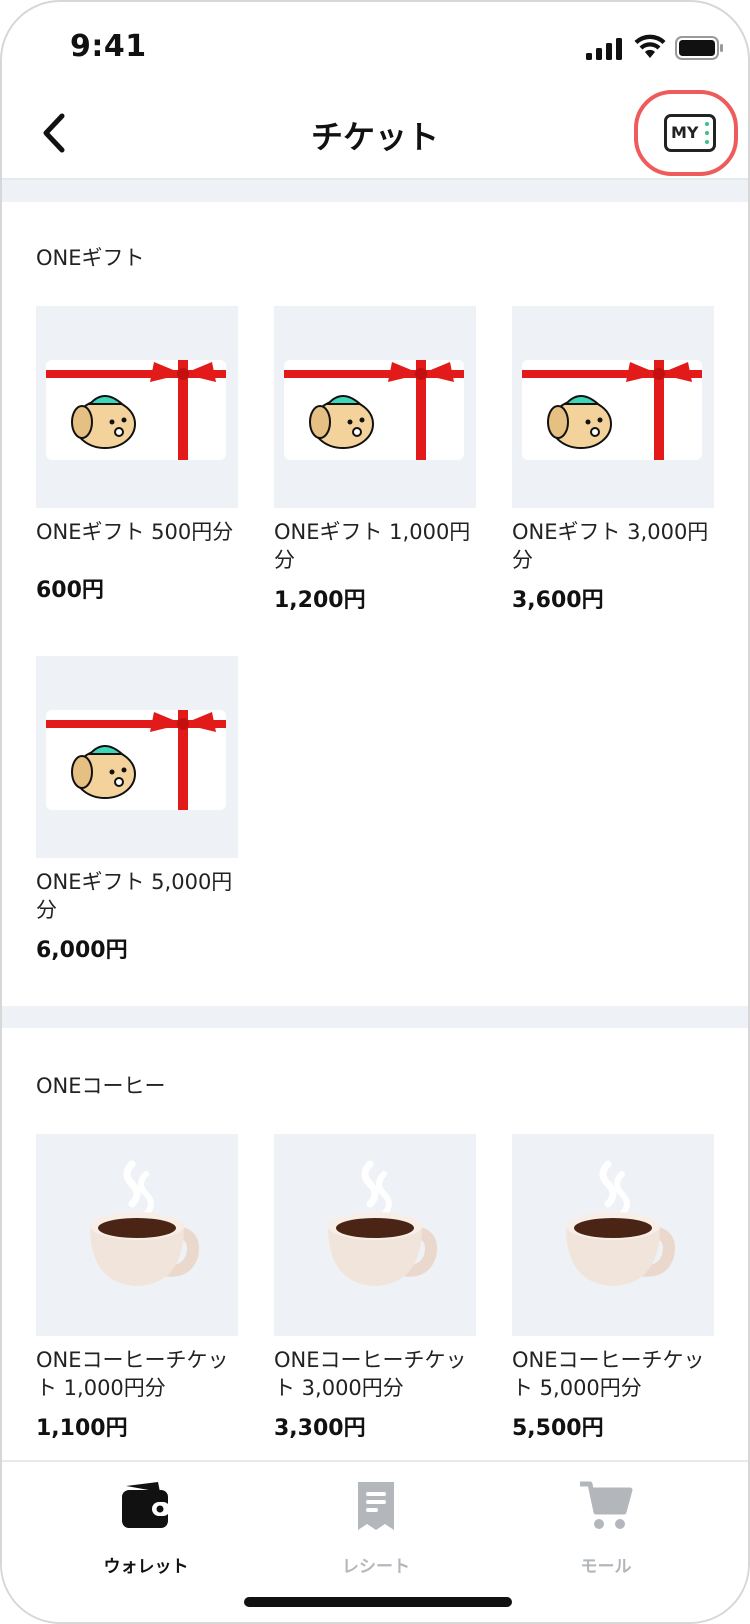 This screenshot has width=750, height=1624. I want to click on tab-receipt: レシート, so click(376, 1527).